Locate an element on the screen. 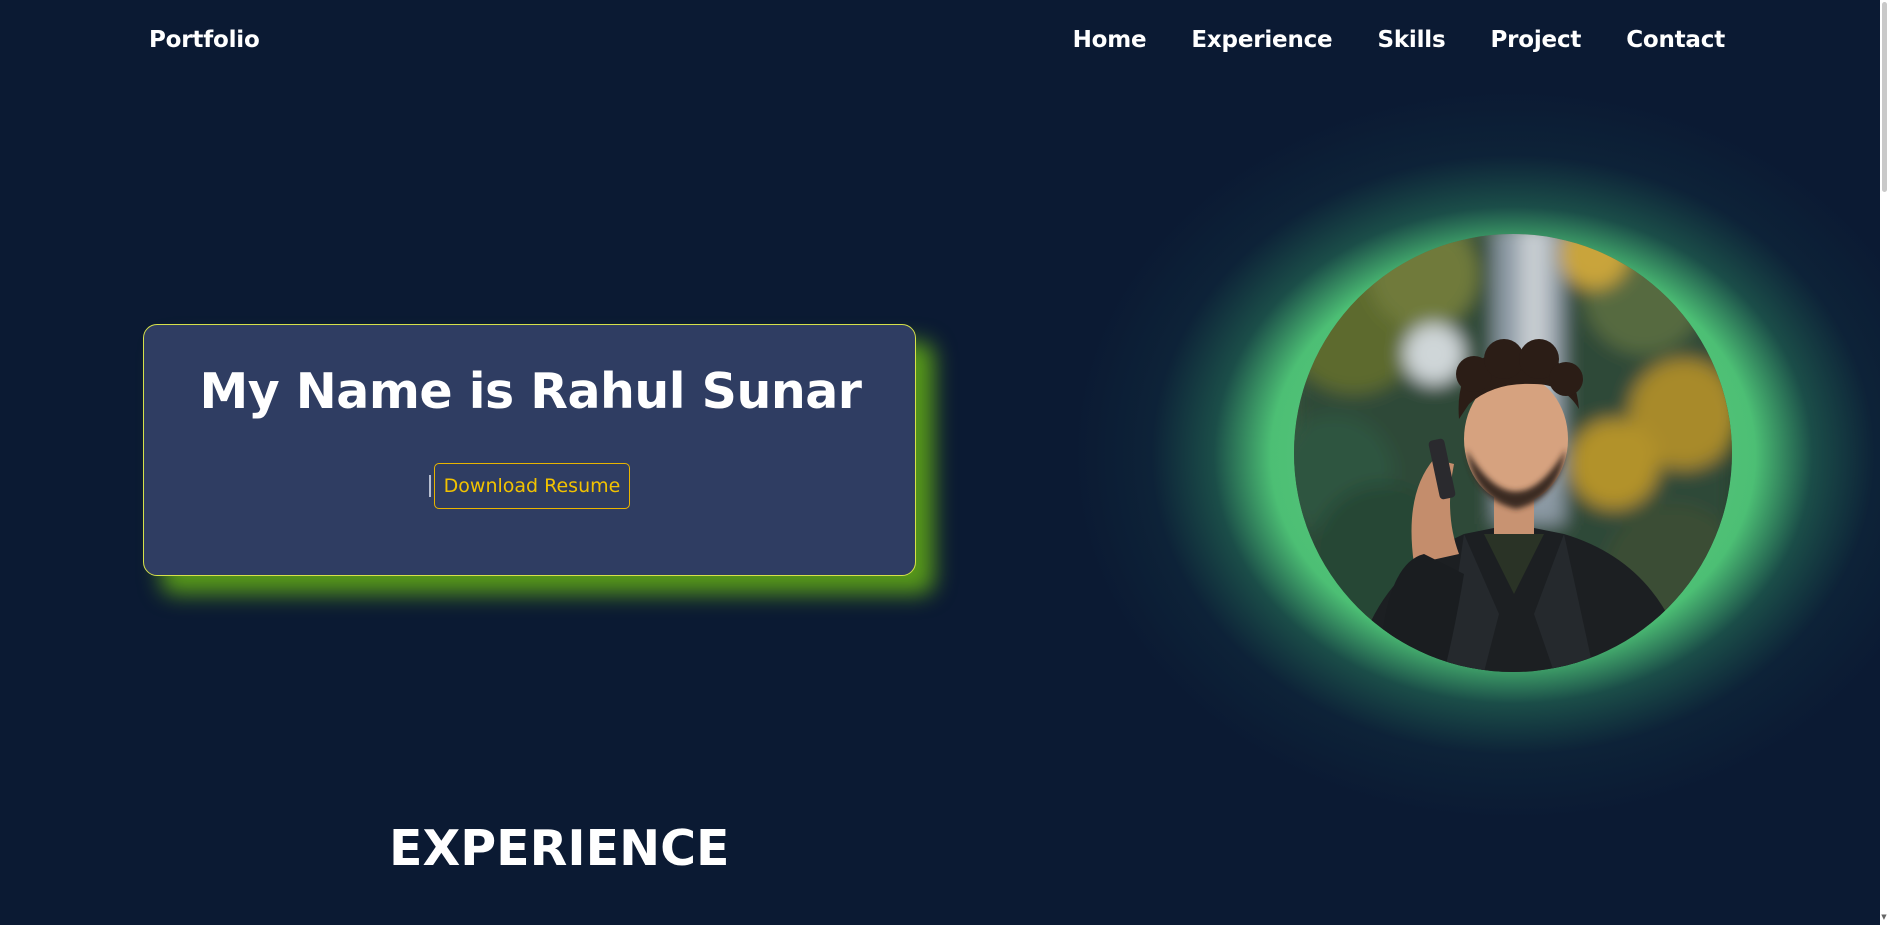 The width and height of the screenshot is (1888, 925). hero-card: My Name is Rahul Sunar Download Resume is located at coordinates (529, 450).